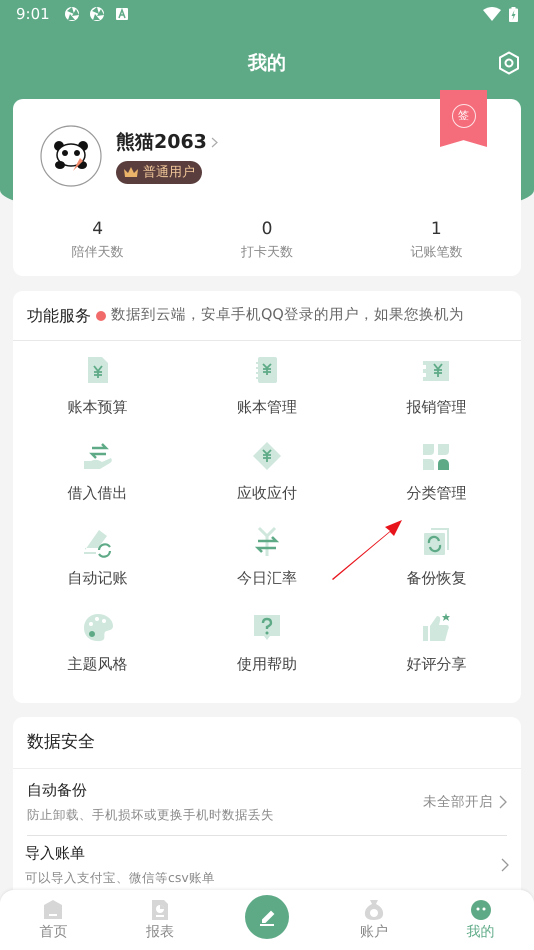  Describe the element at coordinates (509, 63) in the screenshot. I see `settings-icon` at that location.